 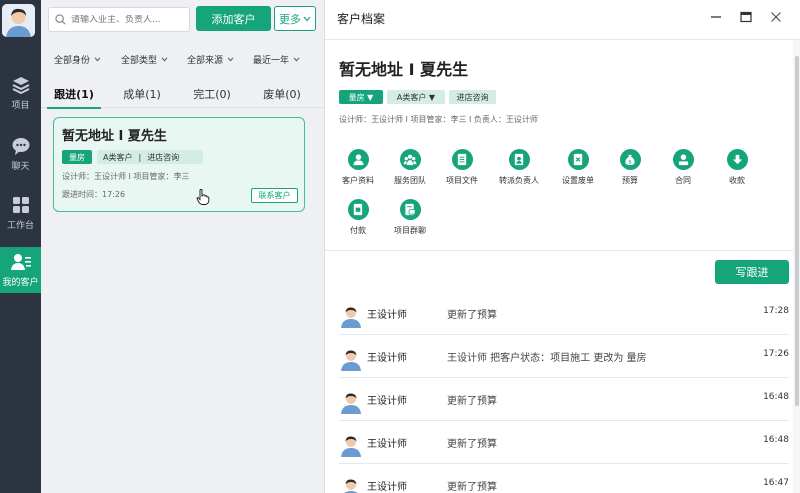 I want to click on maximize-icon, so click(x=746, y=17).